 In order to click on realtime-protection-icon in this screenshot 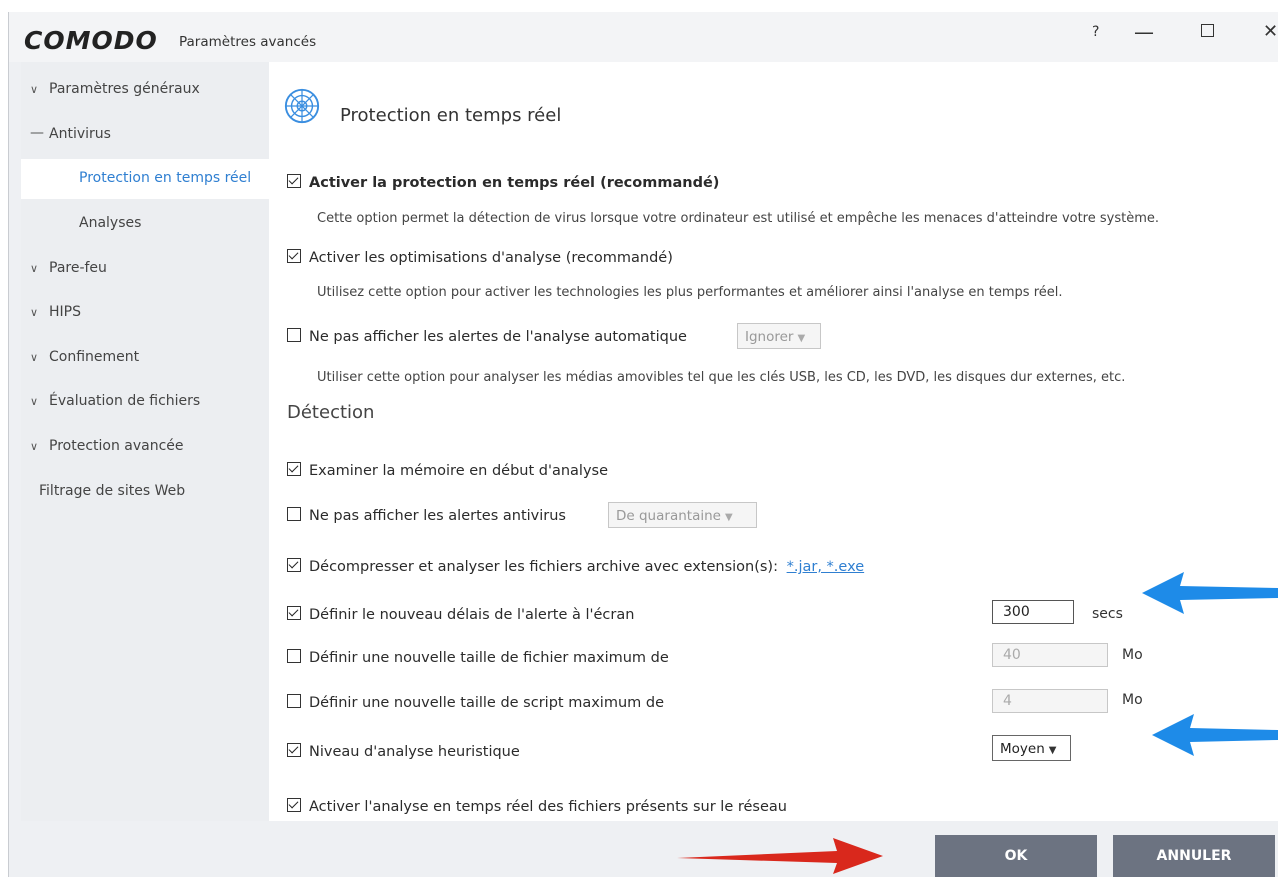, I will do `click(302, 106)`.